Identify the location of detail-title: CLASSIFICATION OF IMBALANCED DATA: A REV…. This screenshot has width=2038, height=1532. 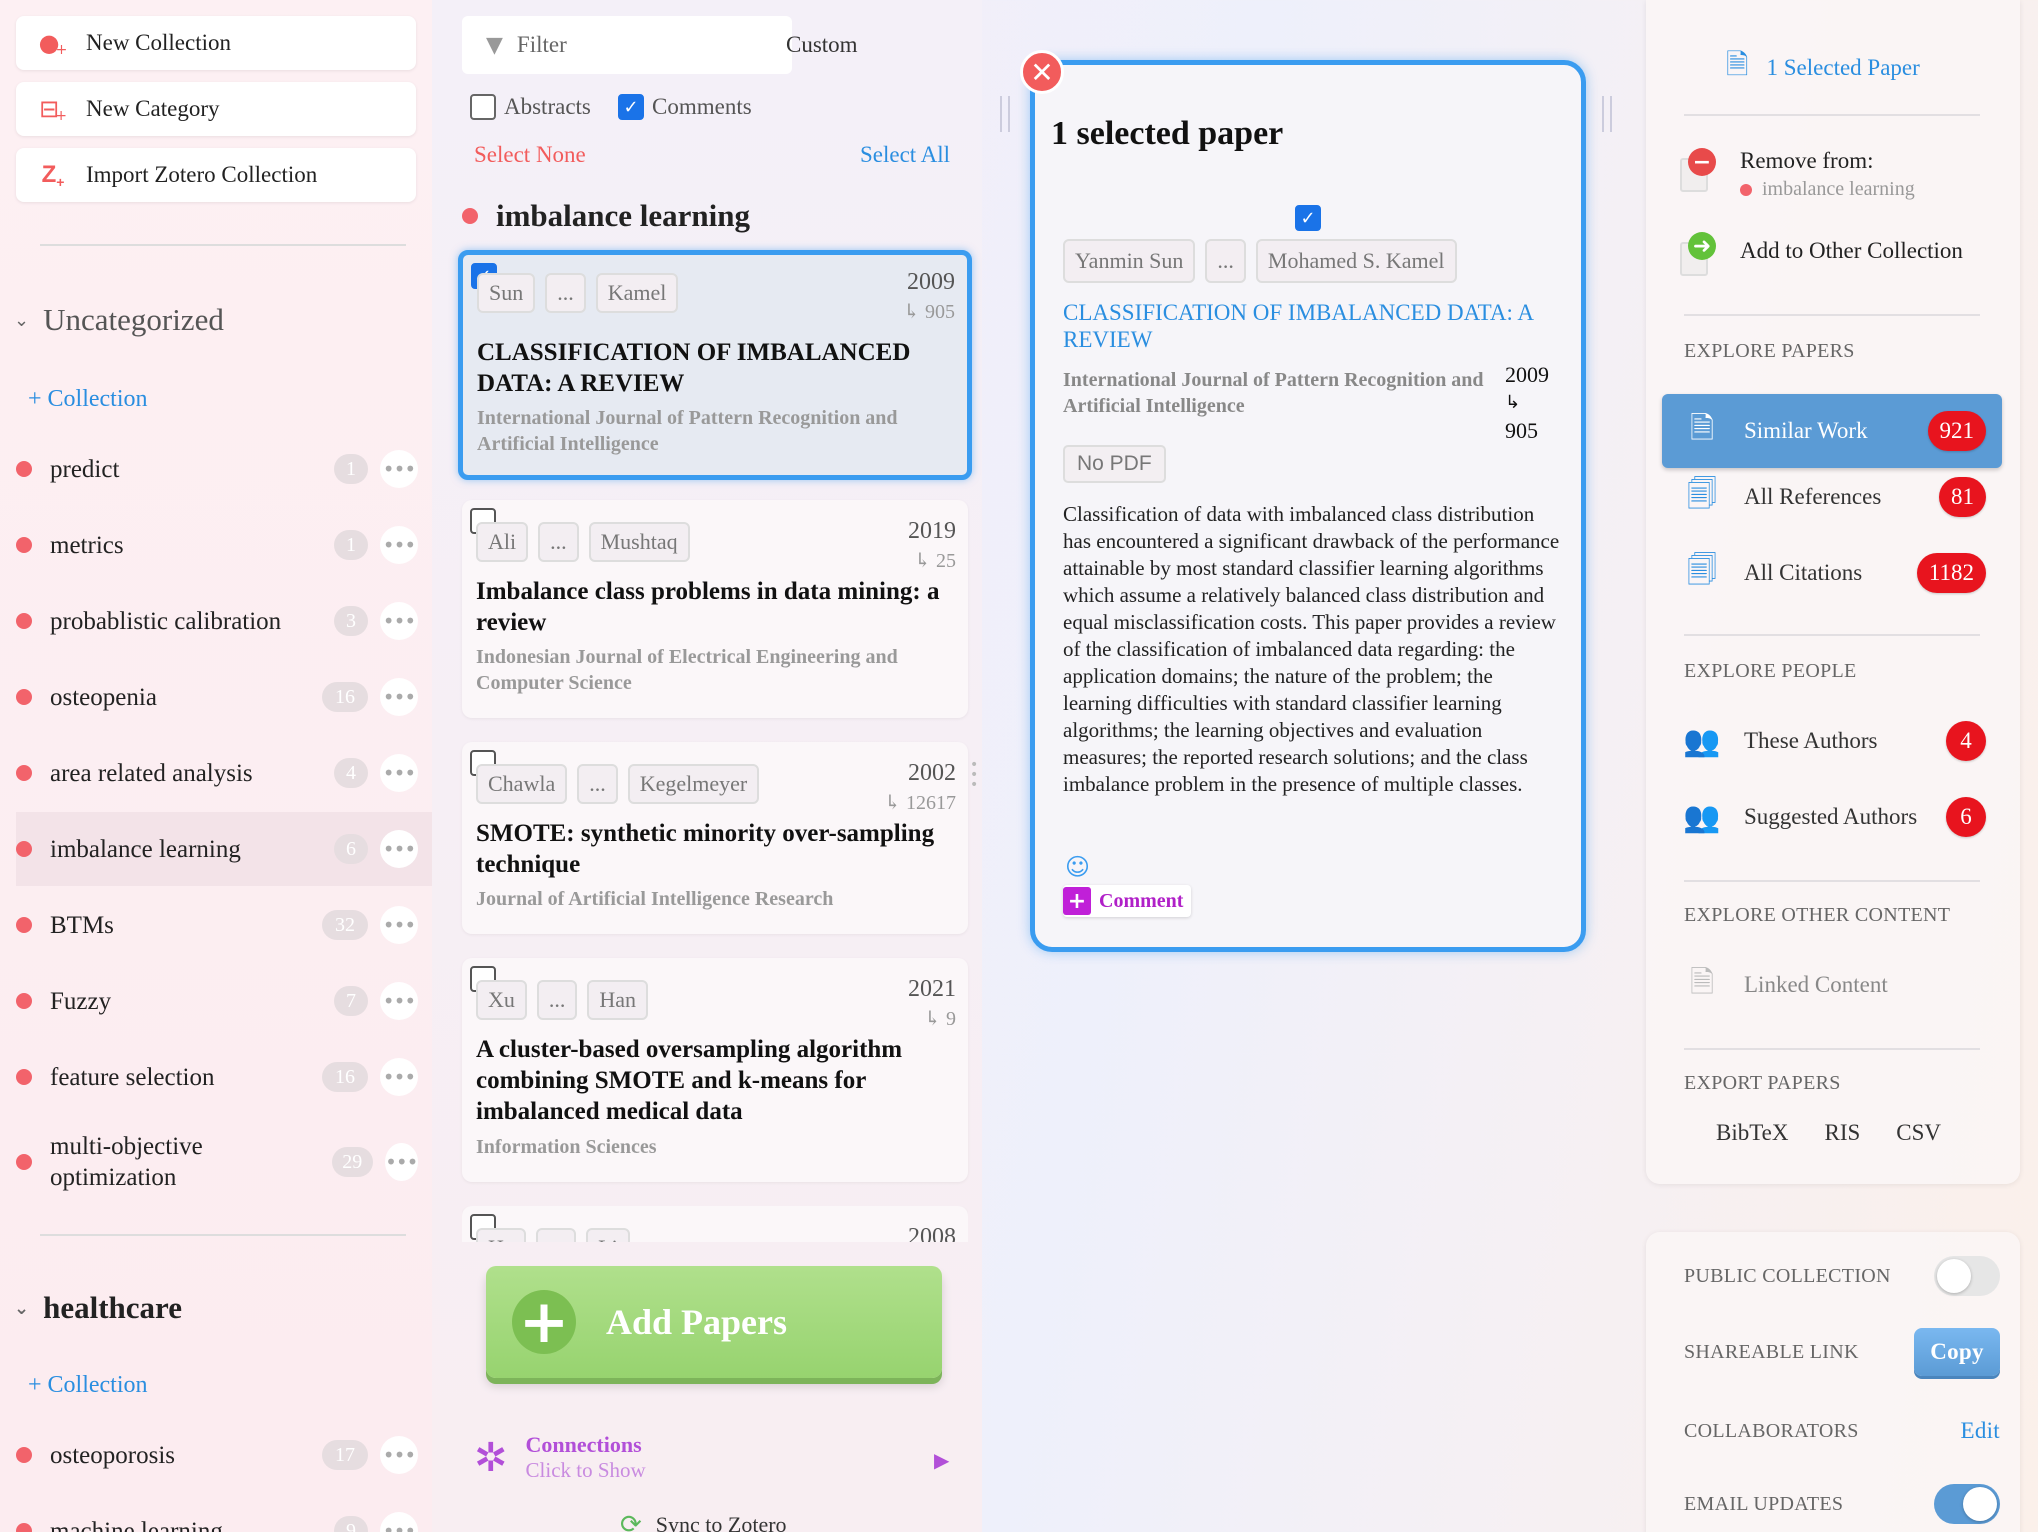
(1313, 326).